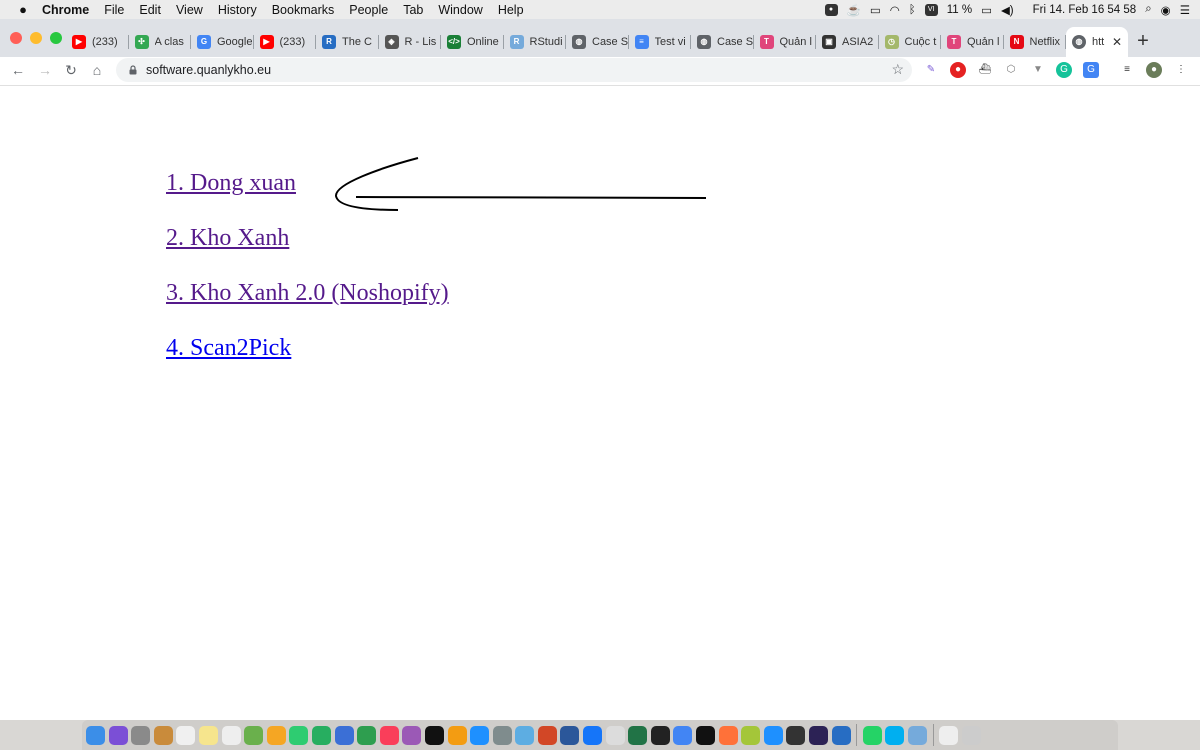  I want to click on ship-extension-icon: ⛴, so click(985, 70).